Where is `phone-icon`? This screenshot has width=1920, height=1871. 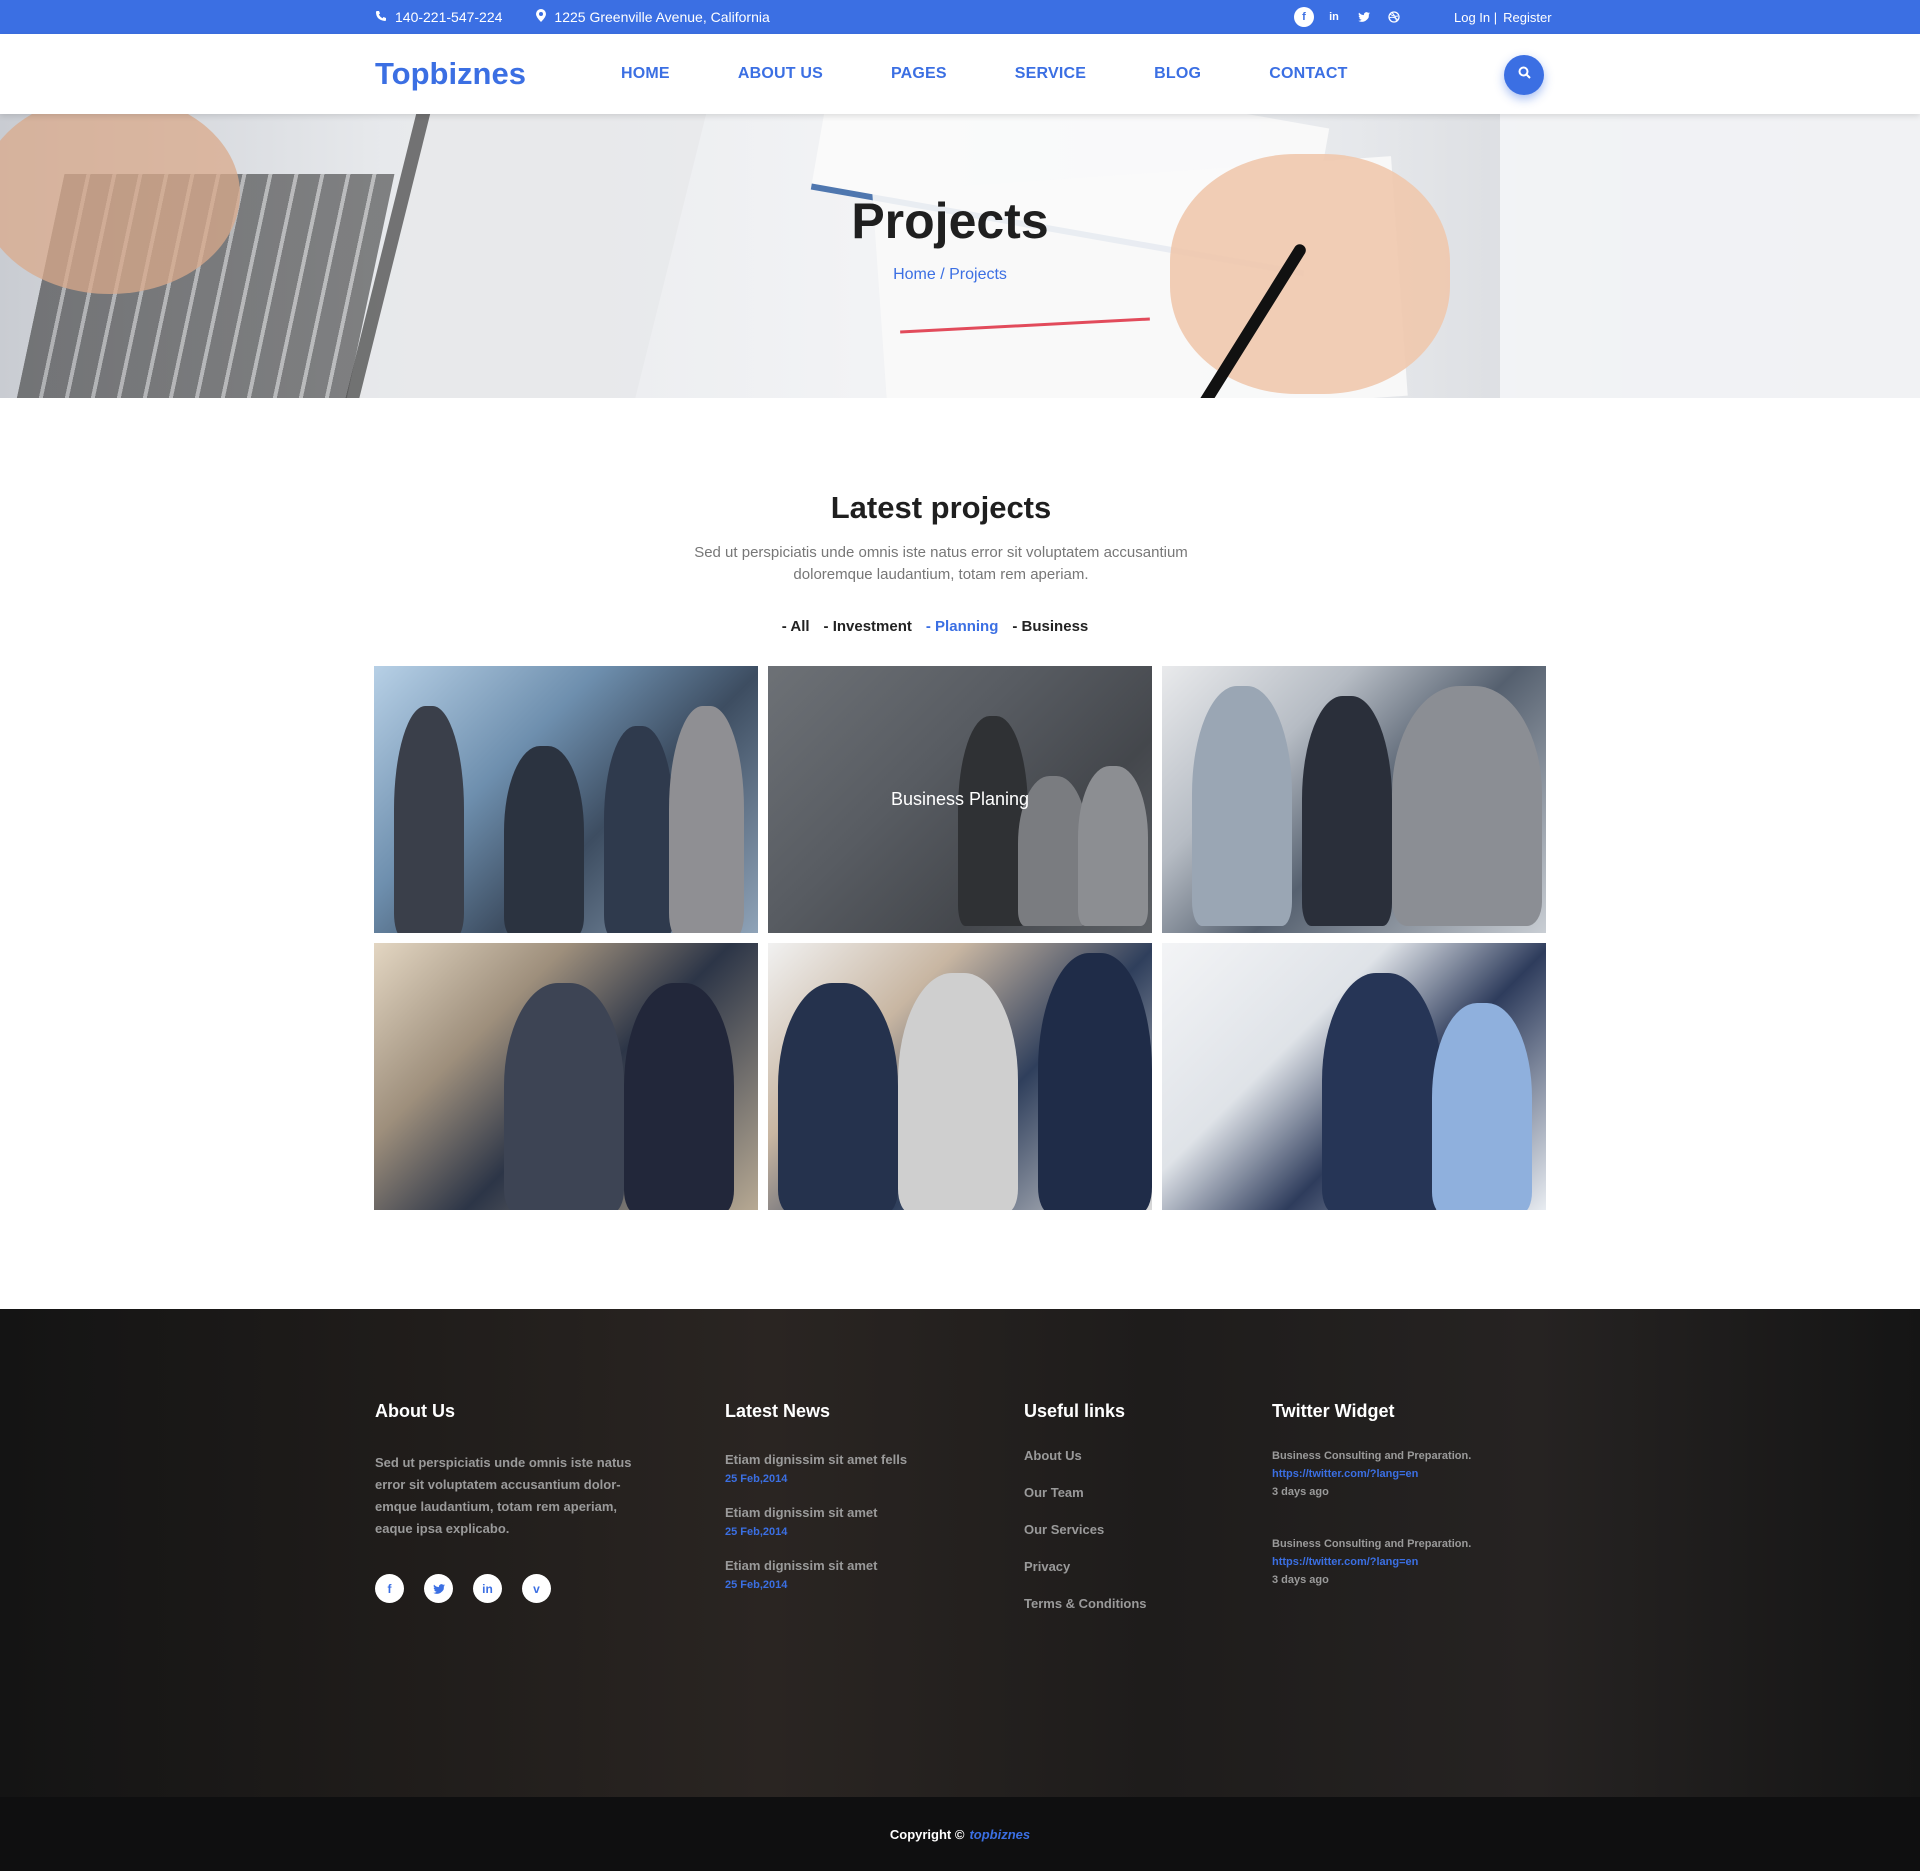
phone-icon is located at coordinates (381, 17).